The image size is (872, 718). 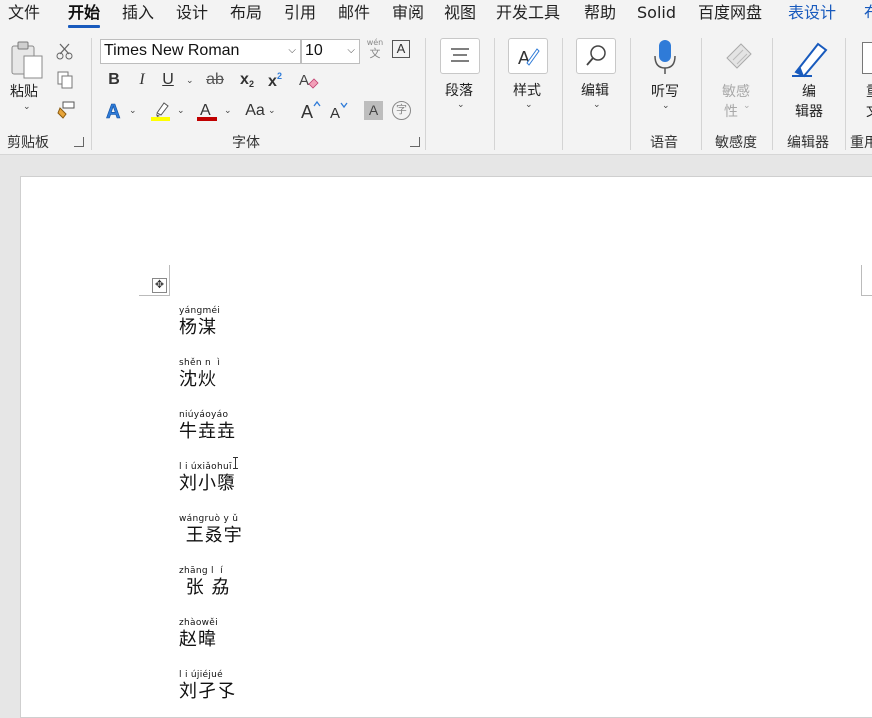 I want to click on text-effects-button: A, so click(x=115, y=112).